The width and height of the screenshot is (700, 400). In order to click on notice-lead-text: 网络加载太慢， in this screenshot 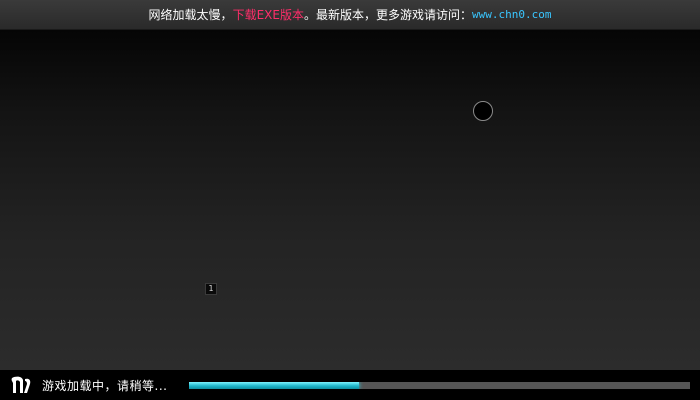, I will do `click(190, 15)`.